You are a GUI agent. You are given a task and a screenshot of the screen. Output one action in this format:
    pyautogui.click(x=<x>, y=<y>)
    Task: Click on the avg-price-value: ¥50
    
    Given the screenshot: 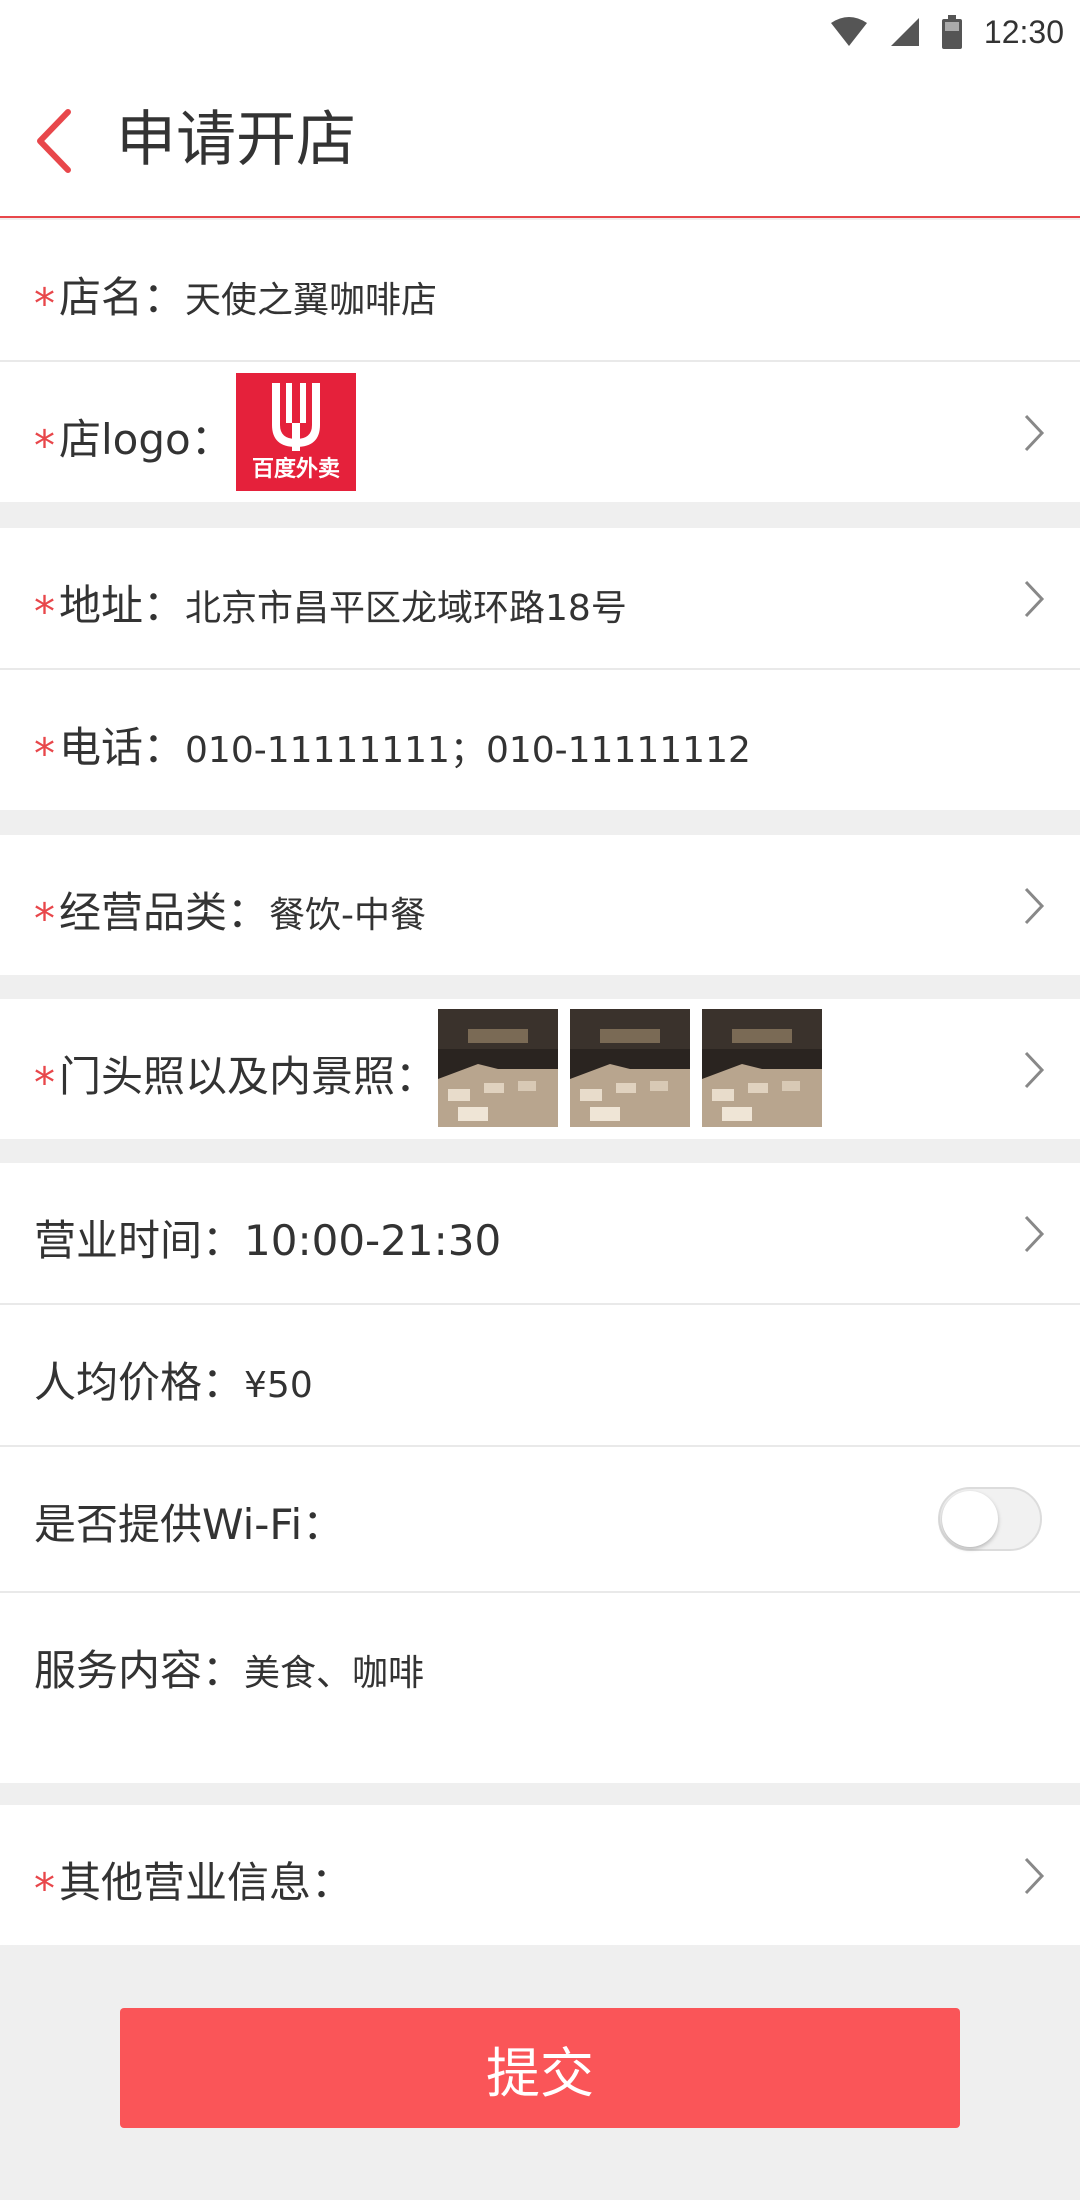 What is the action you would take?
    pyautogui.click(x=278, y=1385)
    